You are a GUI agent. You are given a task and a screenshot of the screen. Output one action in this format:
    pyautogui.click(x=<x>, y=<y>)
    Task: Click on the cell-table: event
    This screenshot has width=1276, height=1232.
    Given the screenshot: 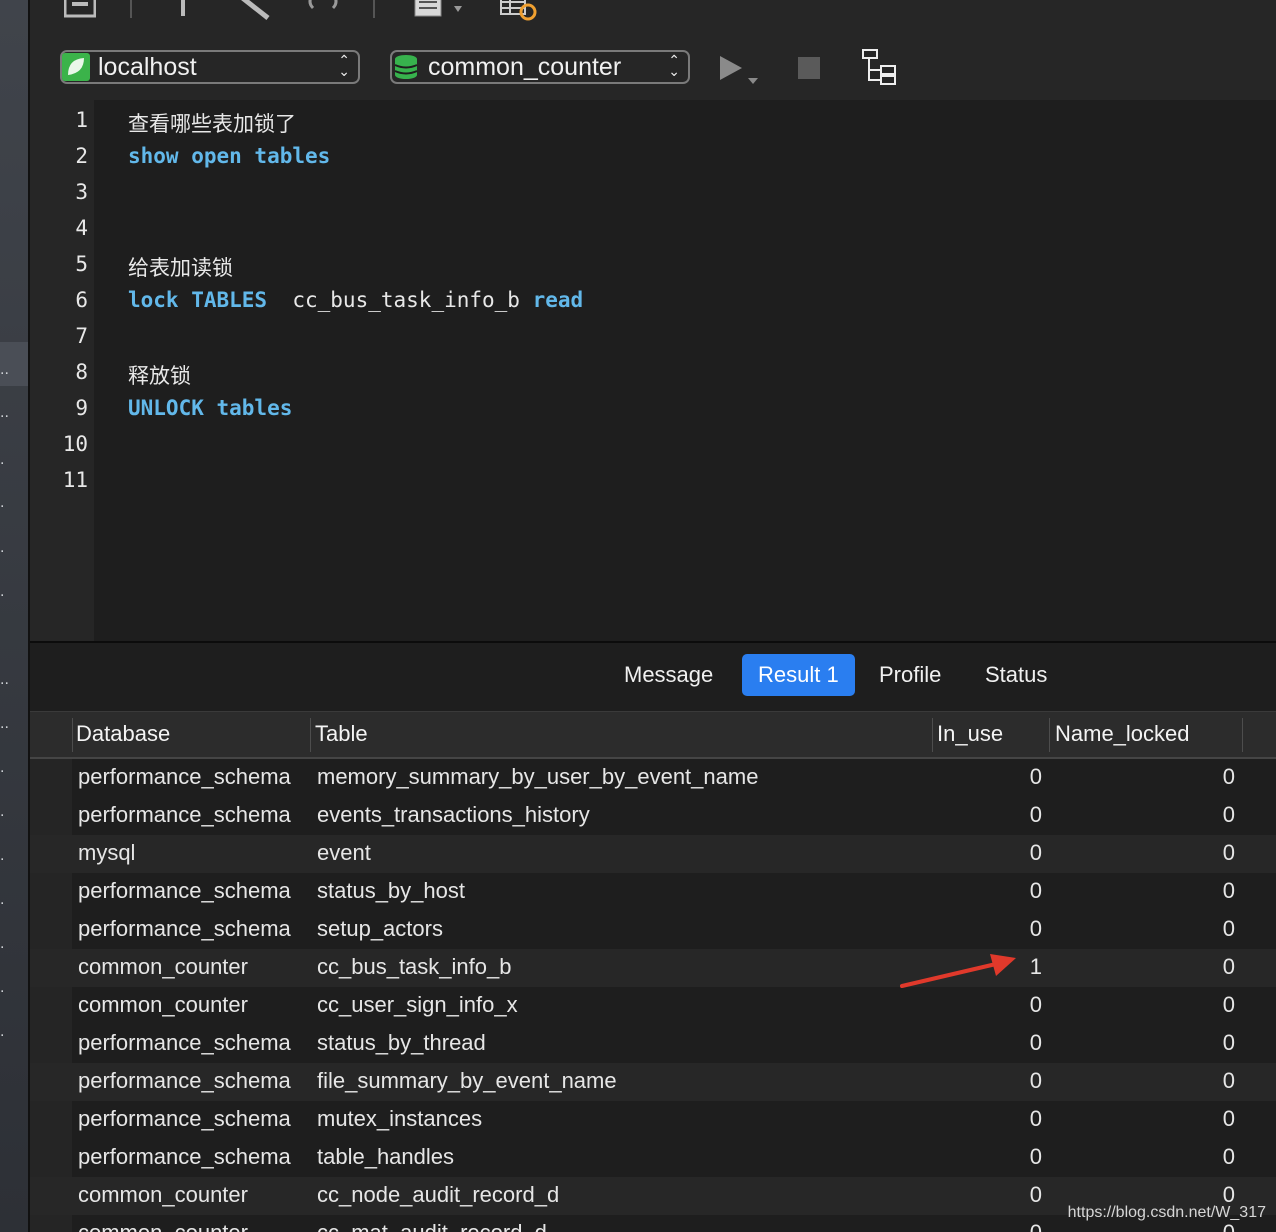 What is the action you would take?
    pyautogui.click(x=344, y=853)
    